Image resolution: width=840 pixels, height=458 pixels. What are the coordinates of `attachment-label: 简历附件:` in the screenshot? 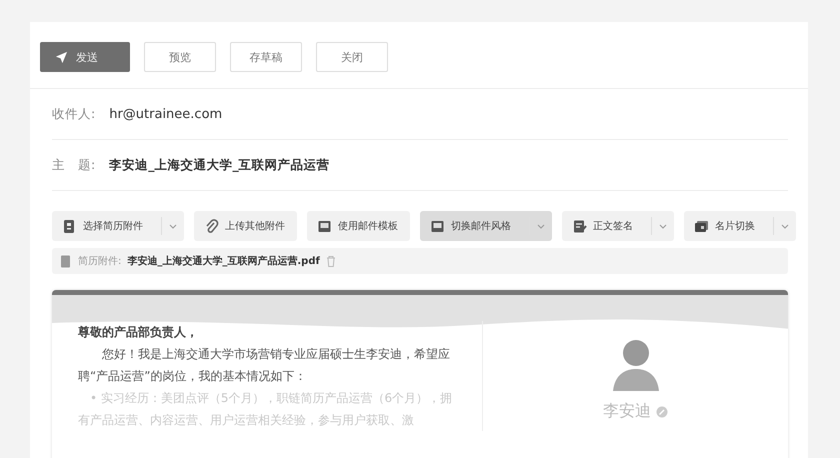 It's located at (100, 261).